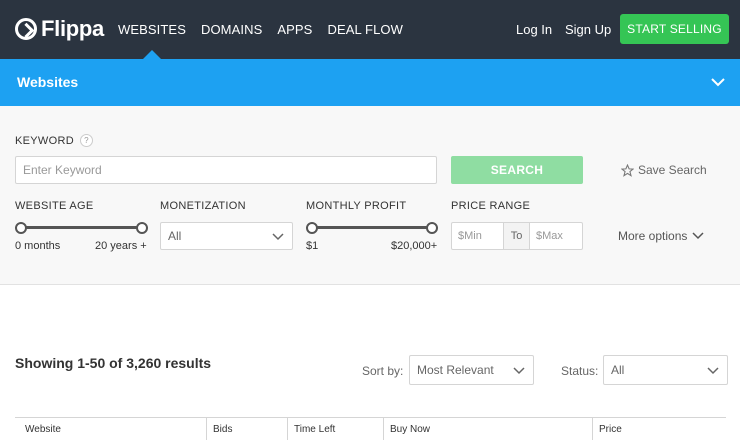 The image size is (740, 440). What do you see at coordinates (312, 246) in the screenshot?
I see `monthly-profit-min: $1` at bounding box center [312, 246].